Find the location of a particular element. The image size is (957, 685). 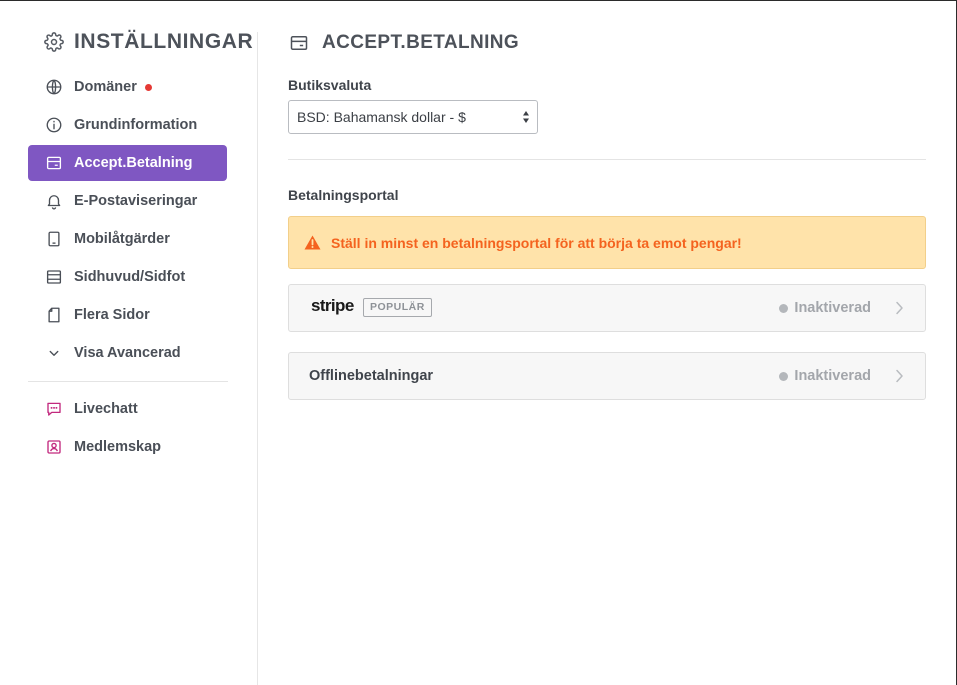

sidebar-item-label: Flera Sidor is located at coordinates (112, 315).